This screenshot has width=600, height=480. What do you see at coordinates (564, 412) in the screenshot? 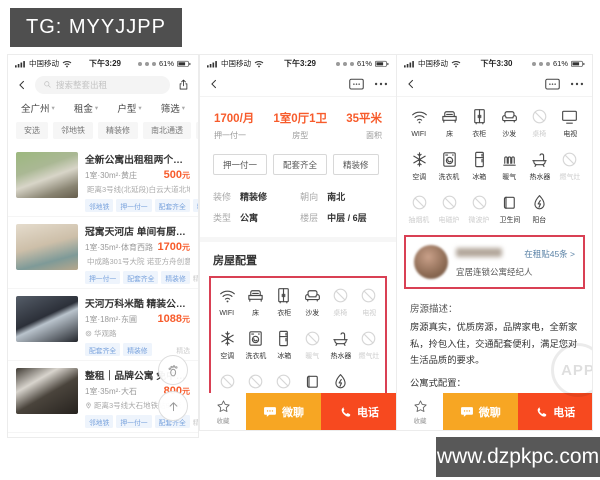
I see `call-button-label: 电话` at bounding box center [564, 412].